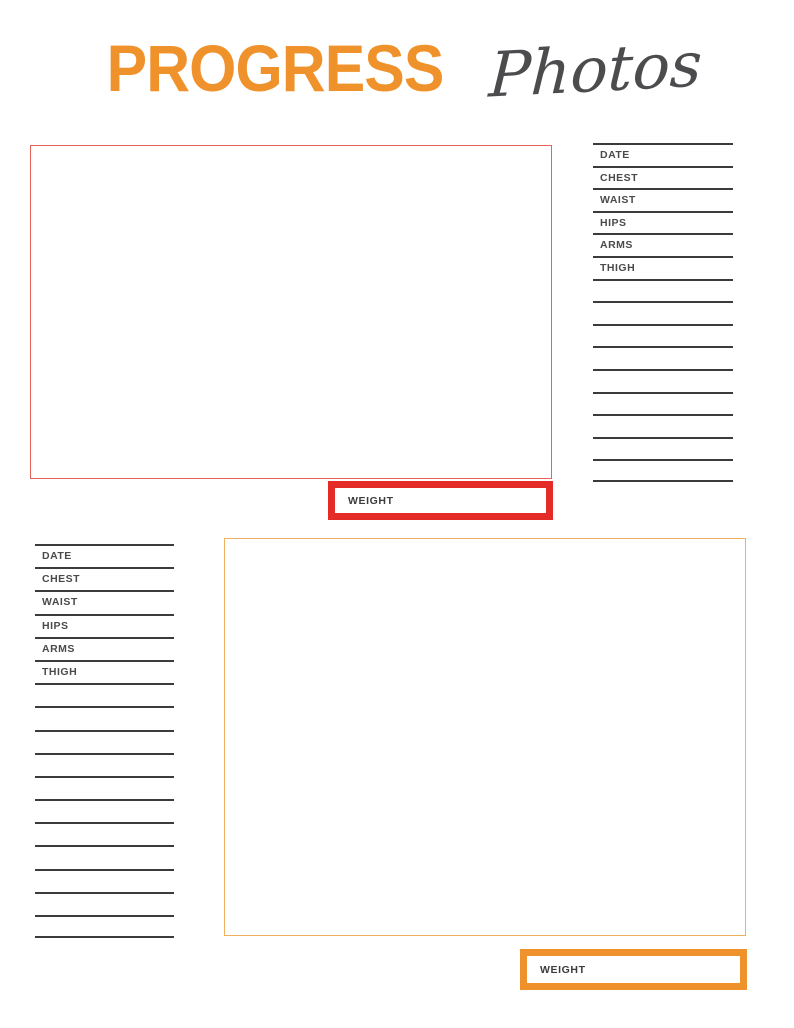  What do you see at coordinates (276, 68) in the screenshot?
I see `title-progress-word: PROGRESS` at bounding box center [276, 68].